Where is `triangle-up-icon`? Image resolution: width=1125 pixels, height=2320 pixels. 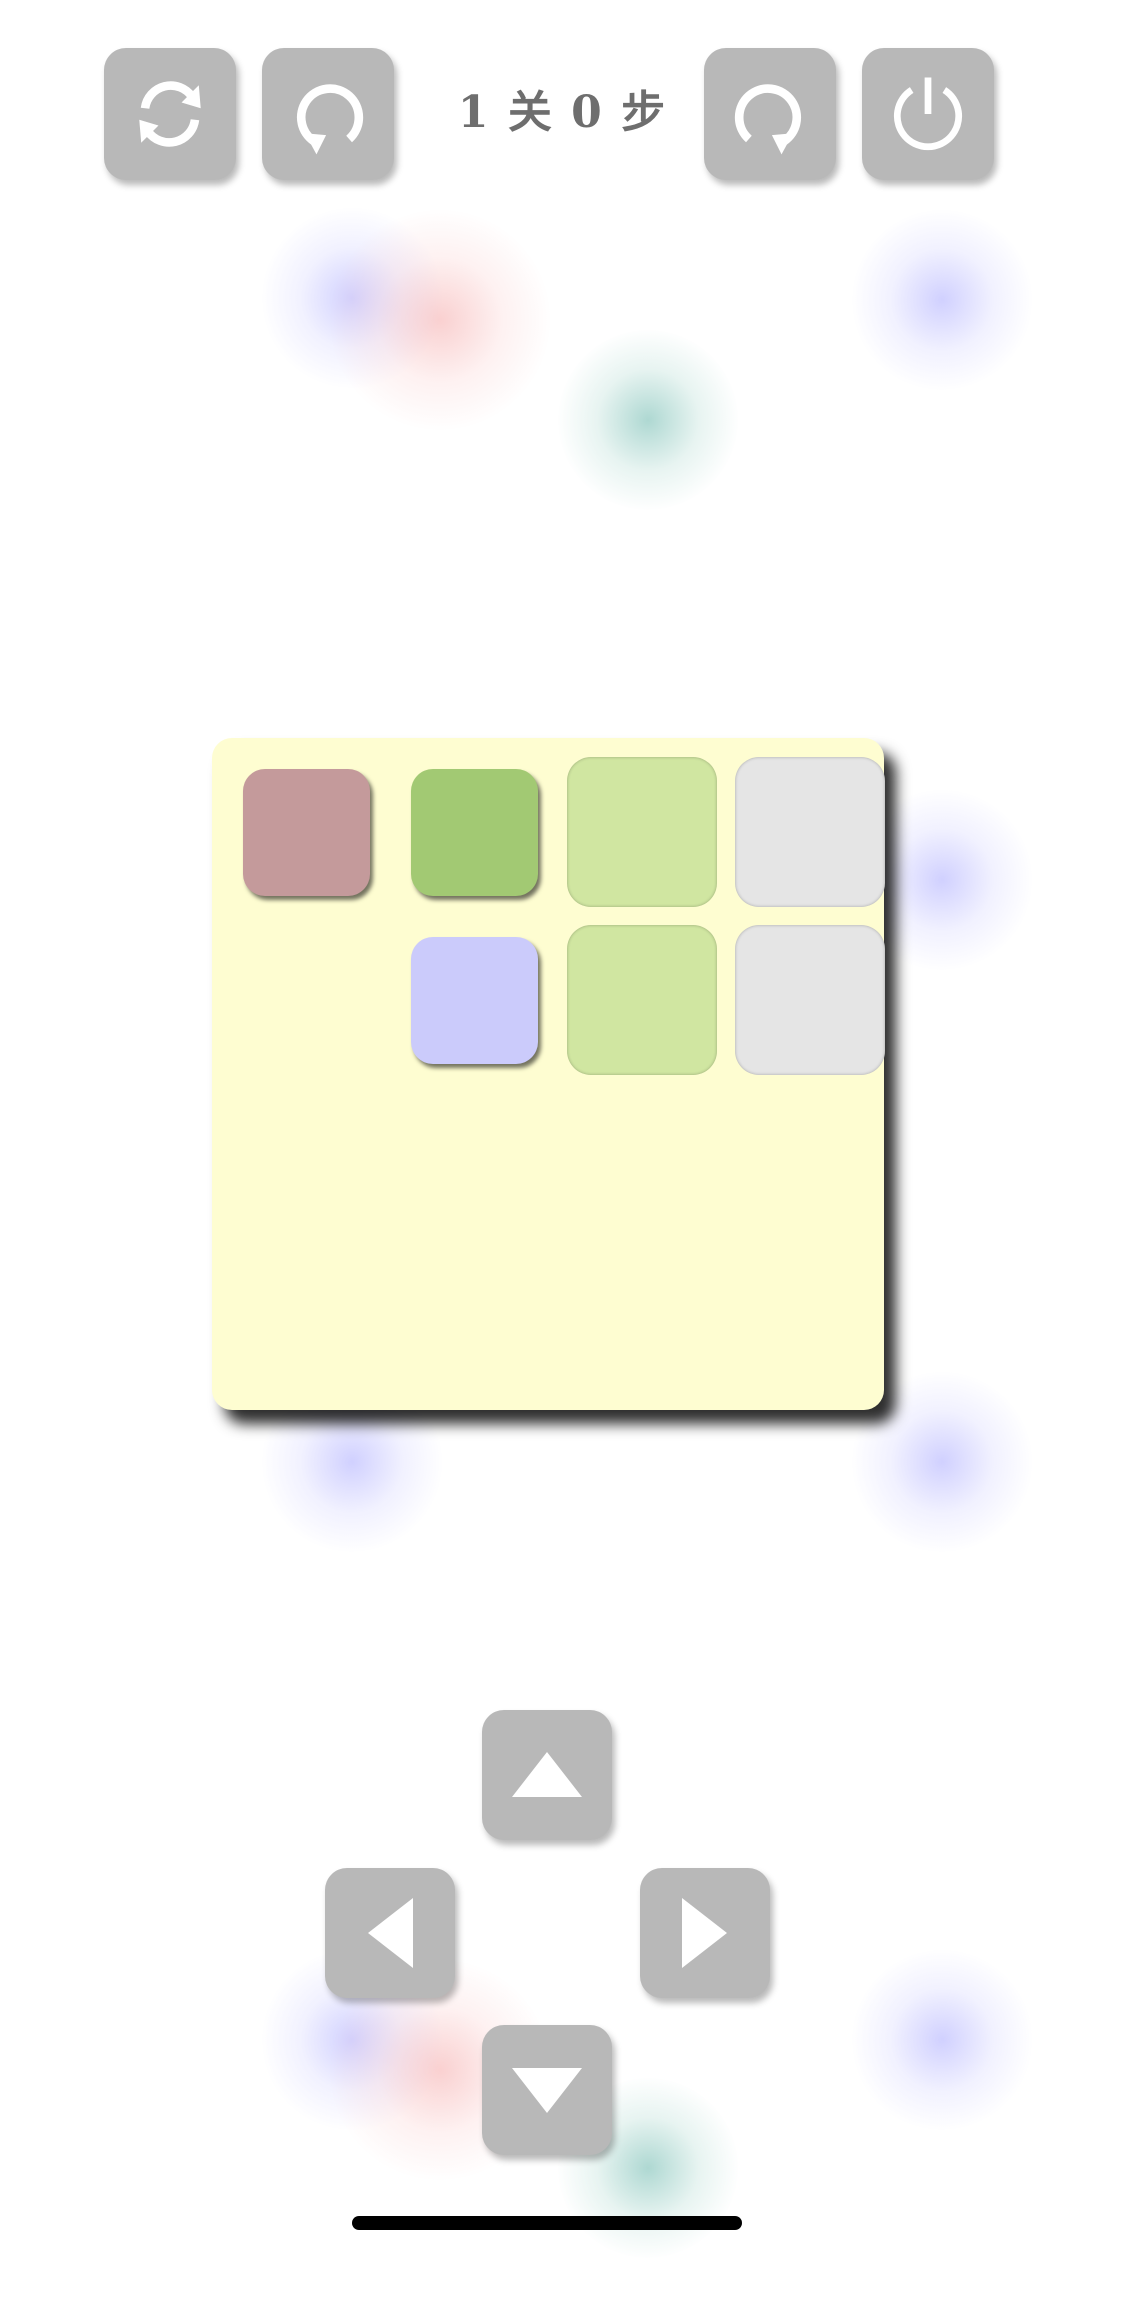
triangle-up-icon is located at coordinates (547, 1774).